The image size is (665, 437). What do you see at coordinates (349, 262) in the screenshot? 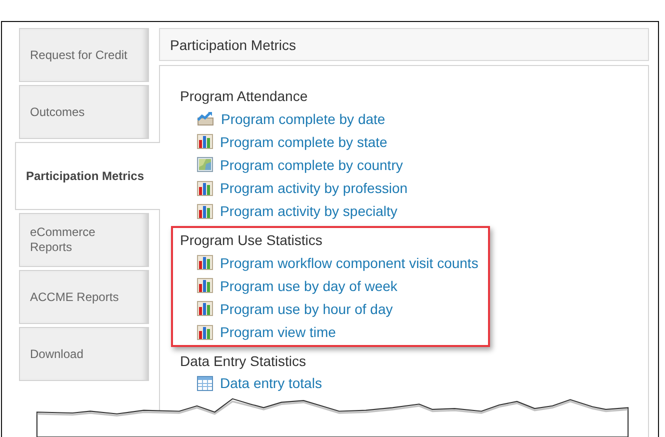
I see `report-link: Program workflow component visit counts` at bounding box center [349, 262].